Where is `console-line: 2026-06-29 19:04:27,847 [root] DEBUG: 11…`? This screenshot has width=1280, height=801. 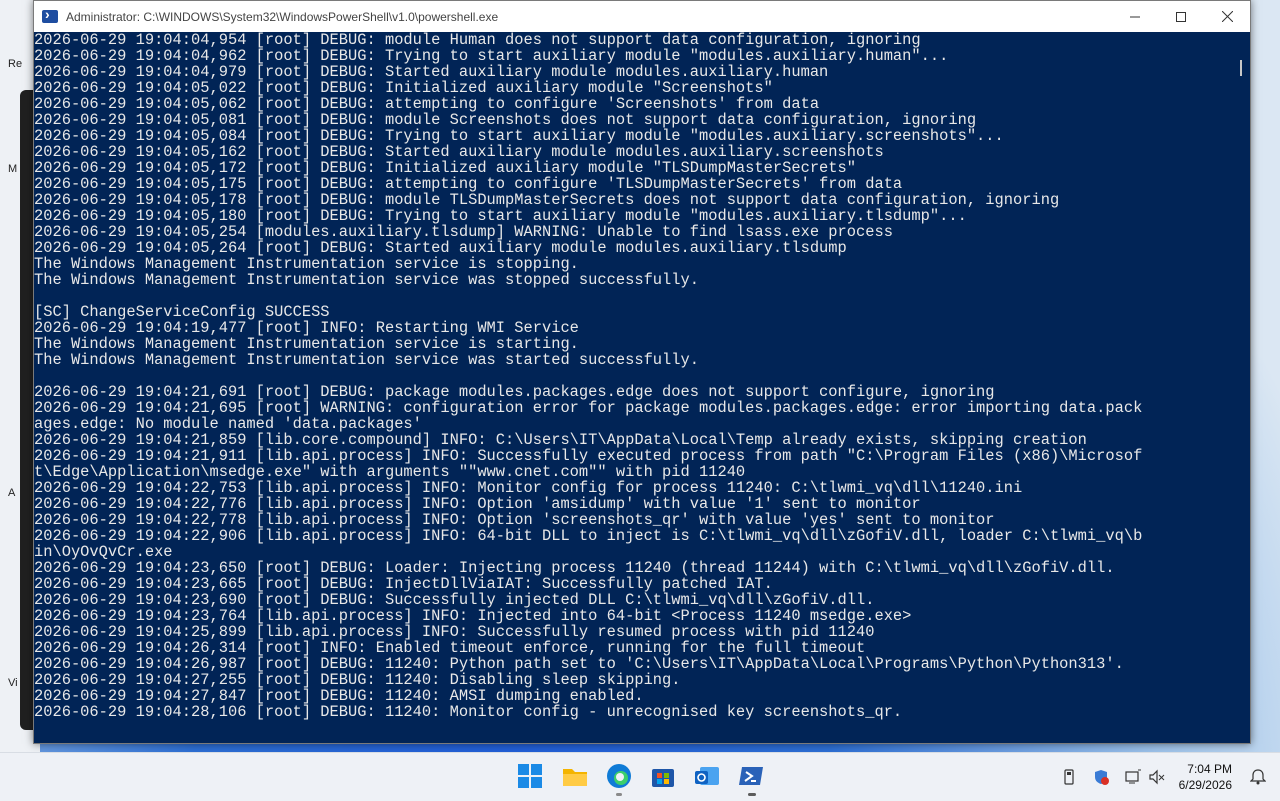
console-line: 2026-06-29 19:04:27,847 [root] DEBUG: 11… is located at coordinates (339, 696).